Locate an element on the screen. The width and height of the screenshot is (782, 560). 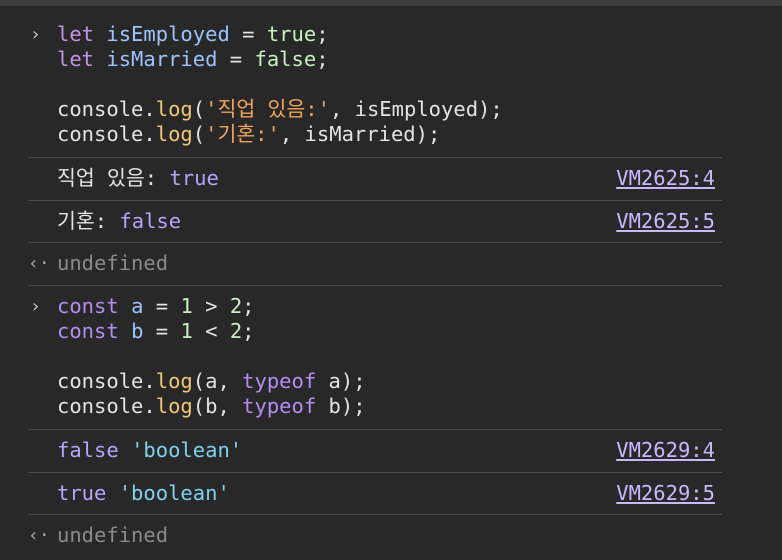
log-message: true 'boolean' is located at coordinates (143, 493).